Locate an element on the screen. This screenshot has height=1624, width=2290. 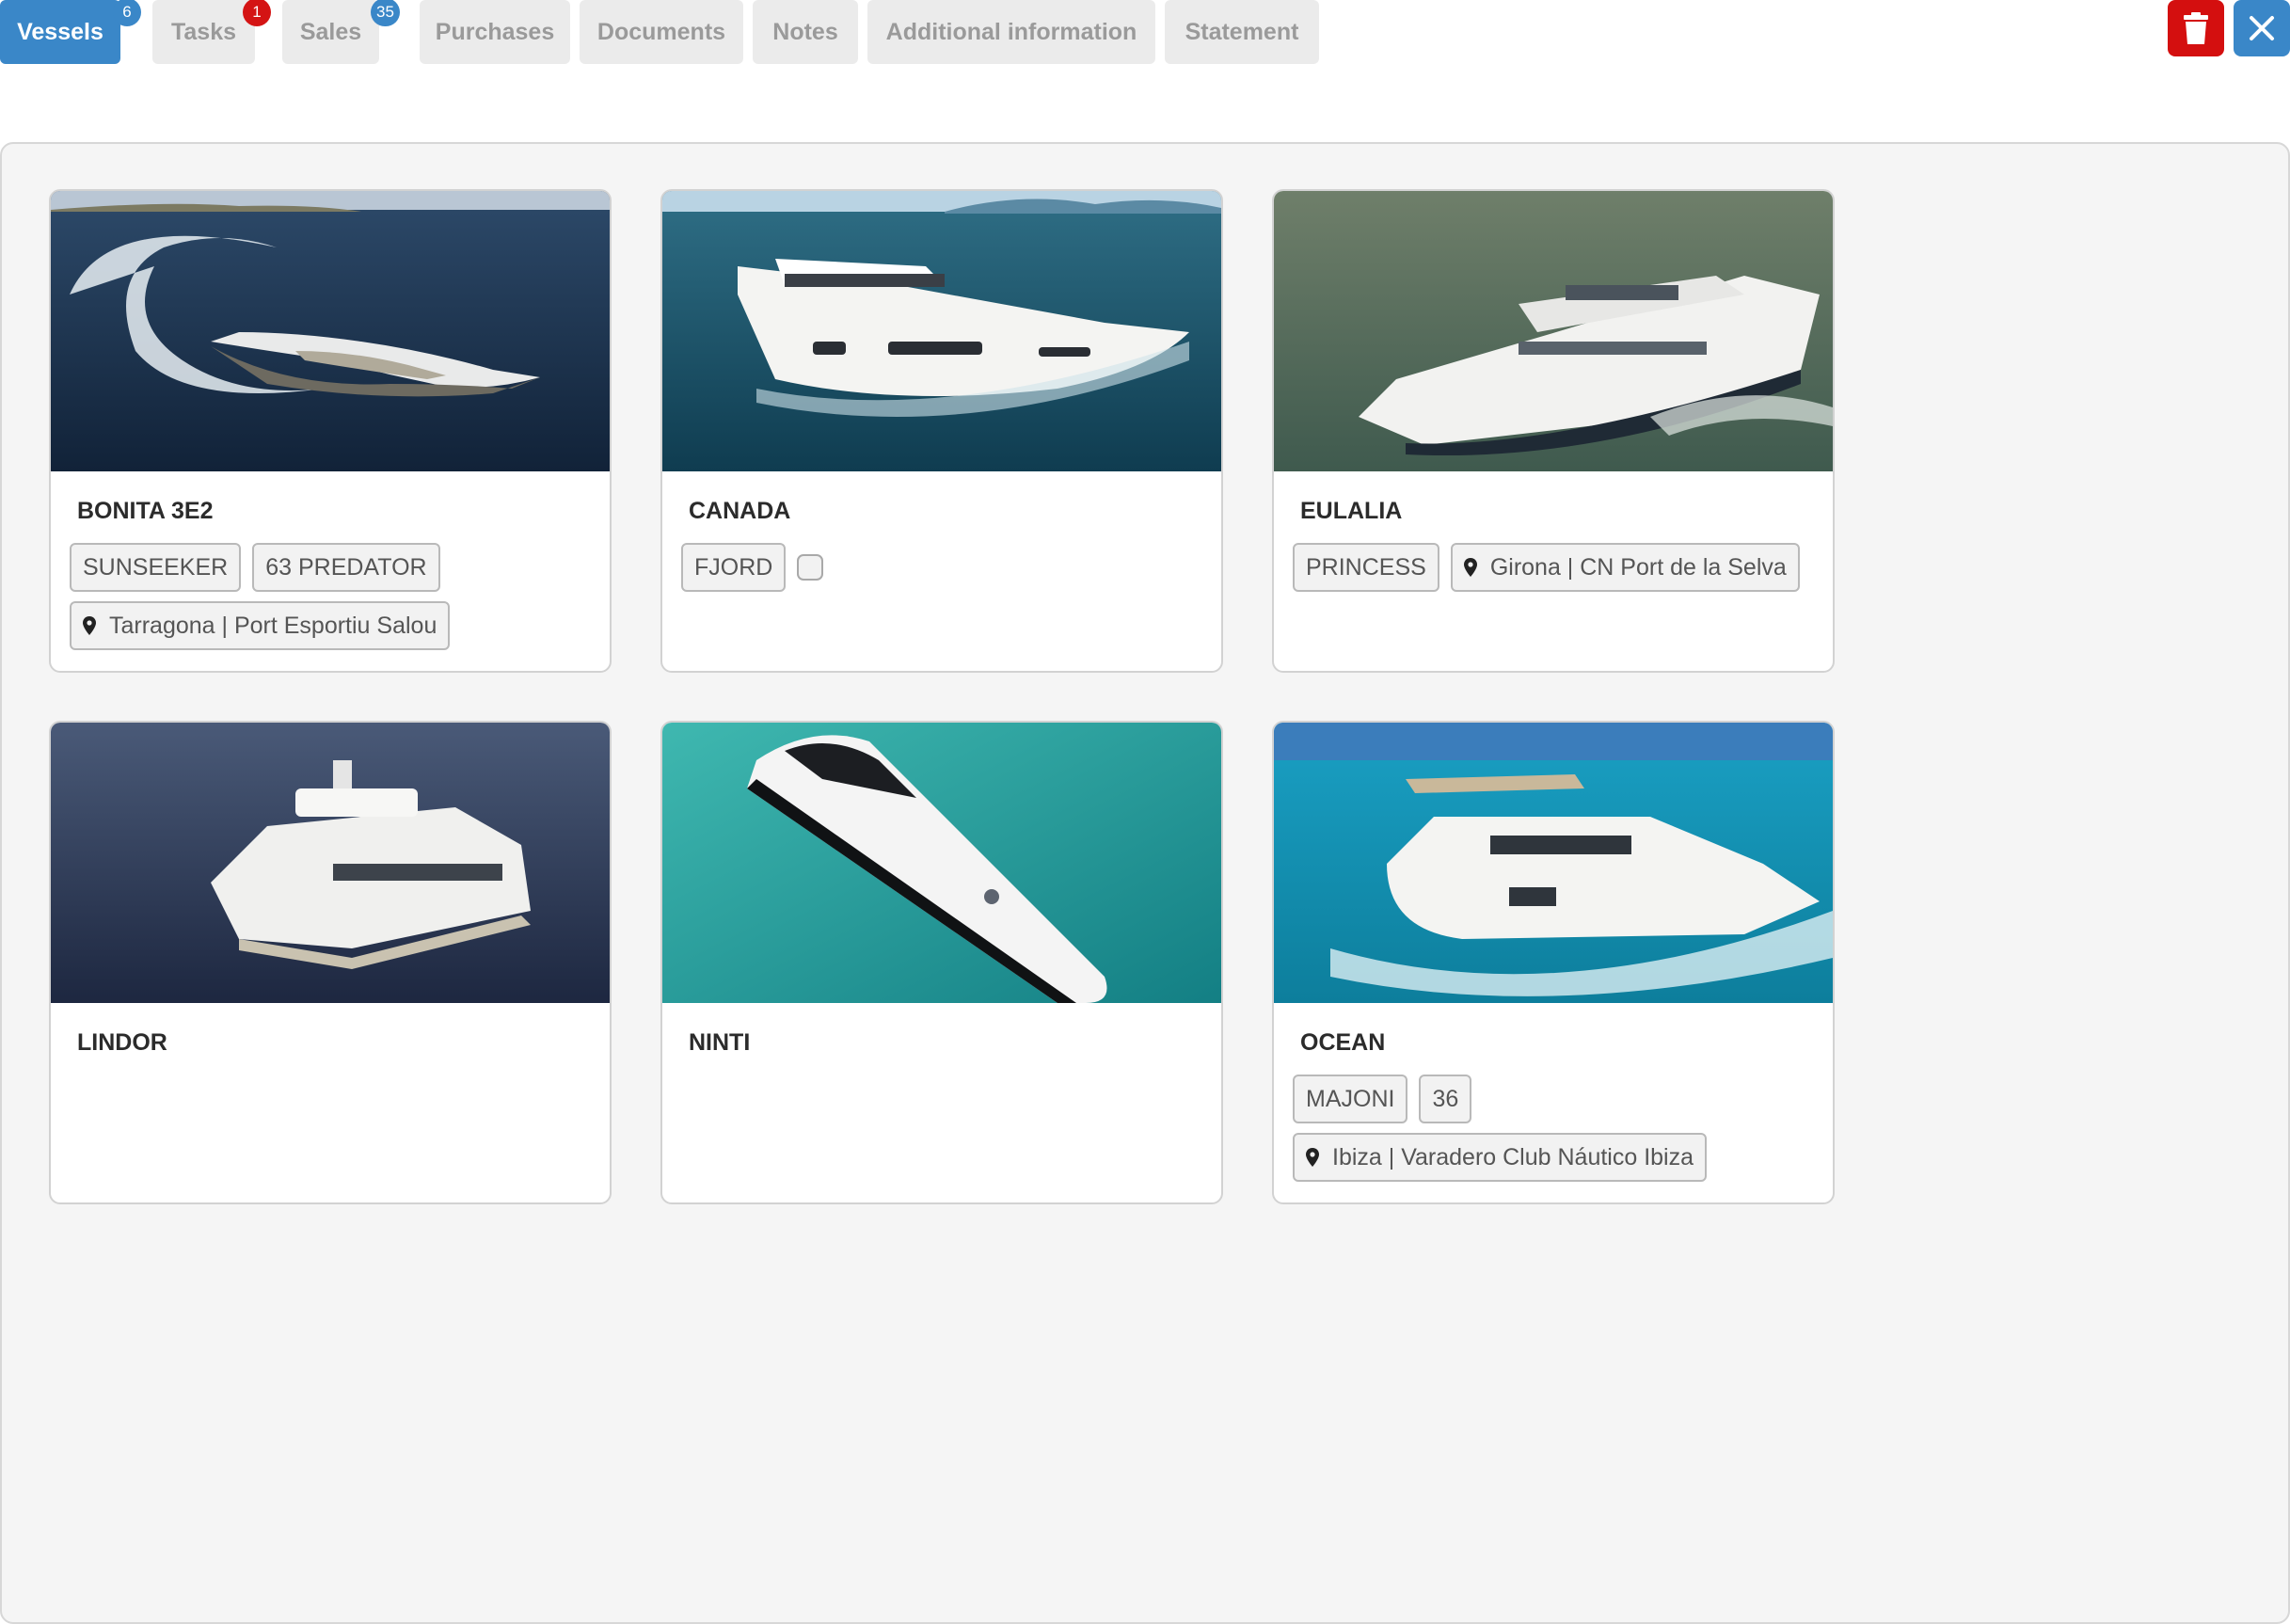
tab-label: Tasks is located at coordinates (203, 32).